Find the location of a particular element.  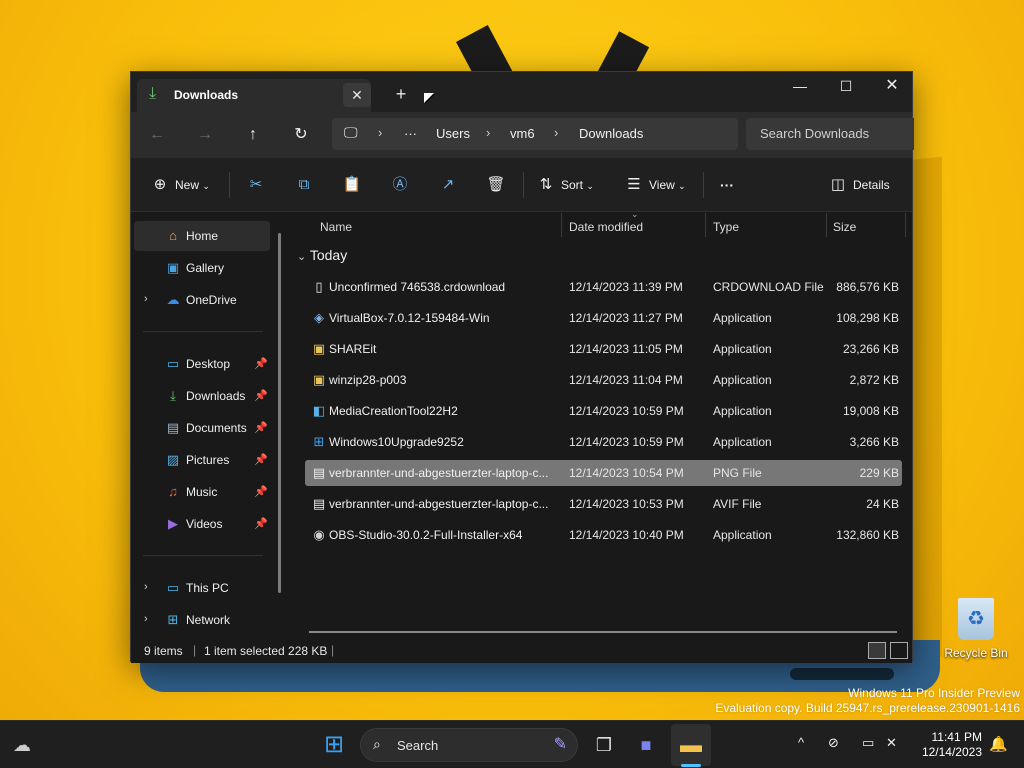

horizontal-scrollbar is located at coordinates (603, 632).